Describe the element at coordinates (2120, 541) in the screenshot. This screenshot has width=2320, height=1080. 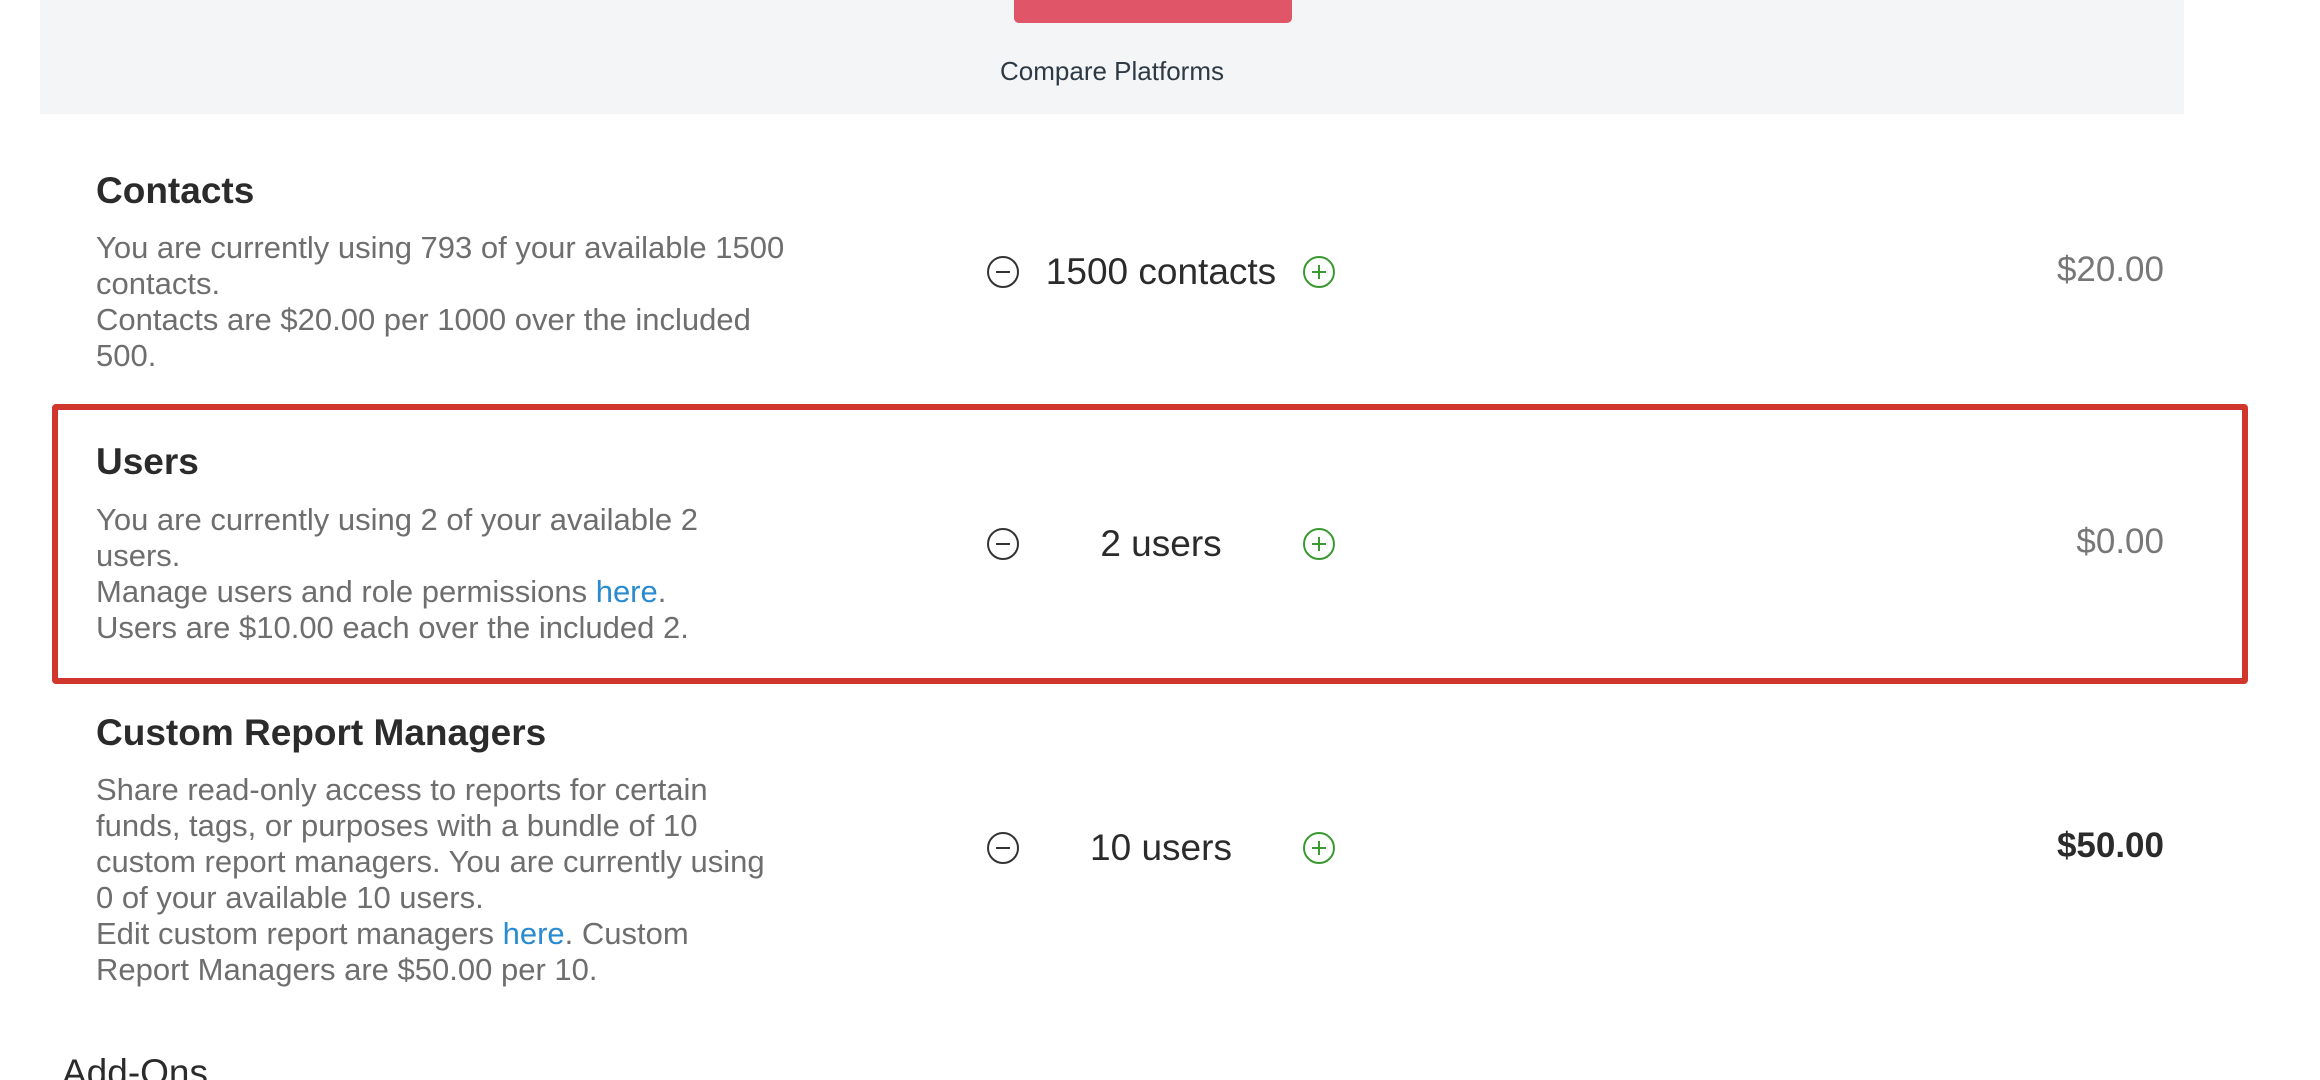
I see `users-price: $0.00` at that location.